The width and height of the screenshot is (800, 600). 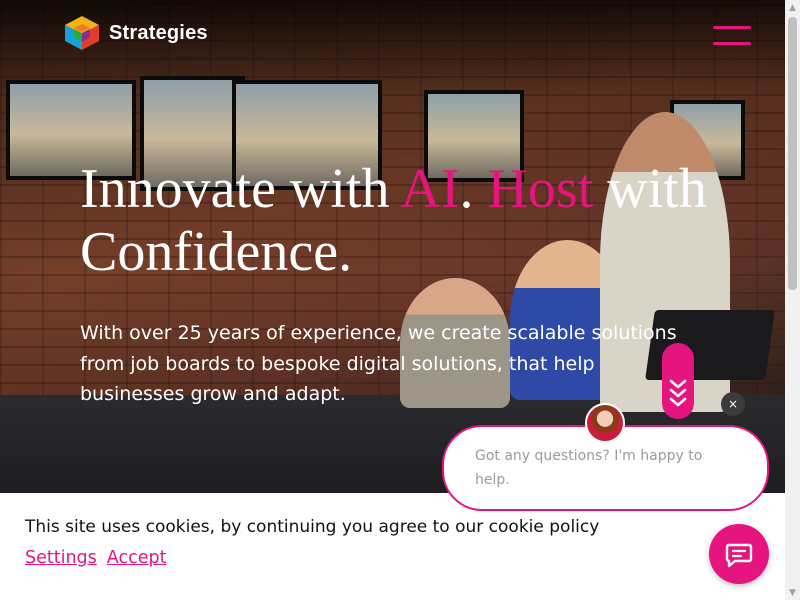 I want to click on headline-host-highlight: Host, so click(x=540, y=189).